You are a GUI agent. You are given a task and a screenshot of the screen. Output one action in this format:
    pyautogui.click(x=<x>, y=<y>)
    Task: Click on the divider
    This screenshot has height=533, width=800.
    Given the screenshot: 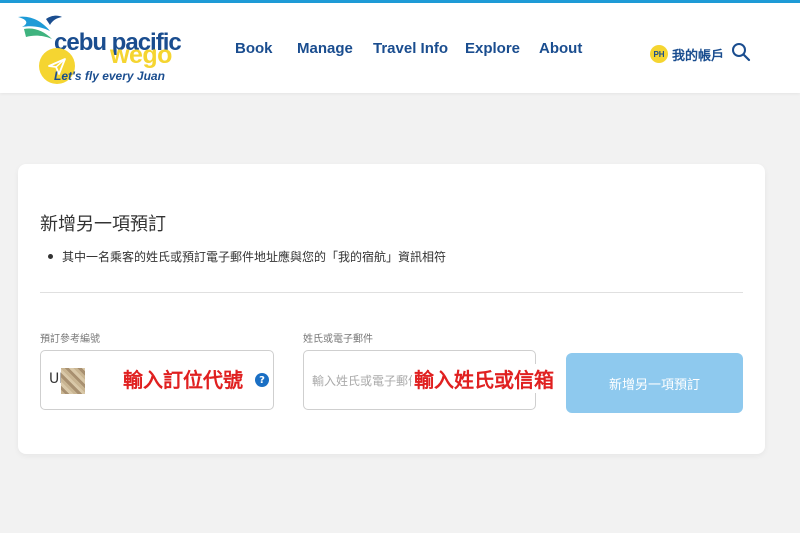 What is the action you would take?
    pyautogui.click(x=391, y=292)
    